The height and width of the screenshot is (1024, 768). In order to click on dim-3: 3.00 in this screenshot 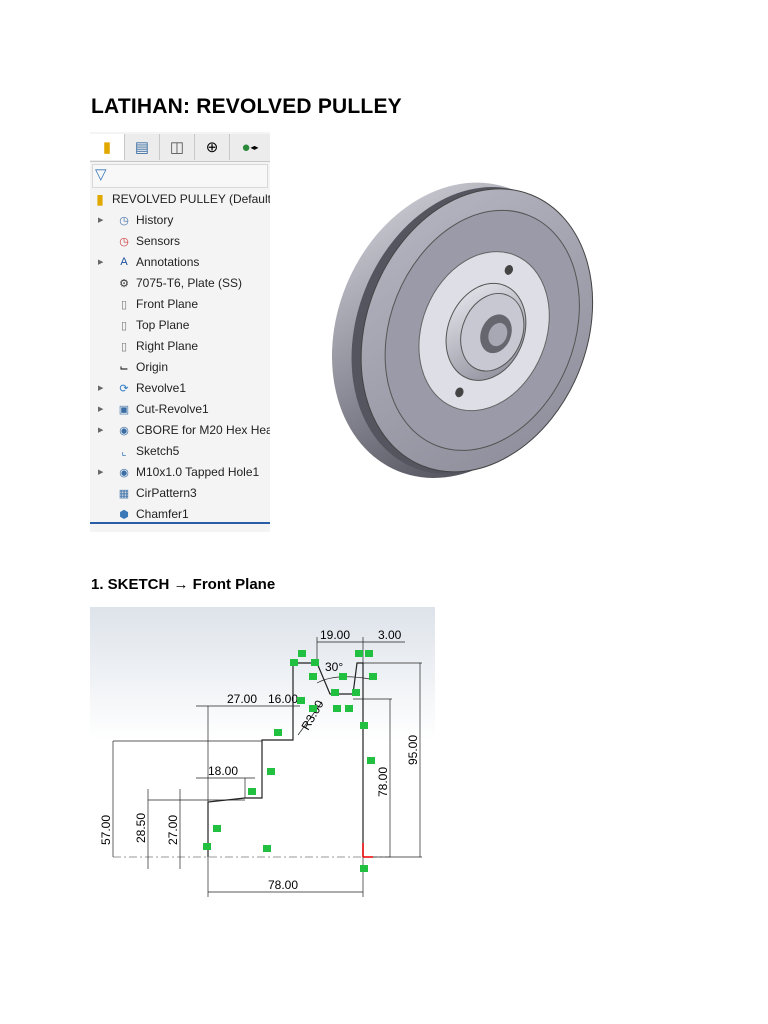, I will do `click(390, 635)`.